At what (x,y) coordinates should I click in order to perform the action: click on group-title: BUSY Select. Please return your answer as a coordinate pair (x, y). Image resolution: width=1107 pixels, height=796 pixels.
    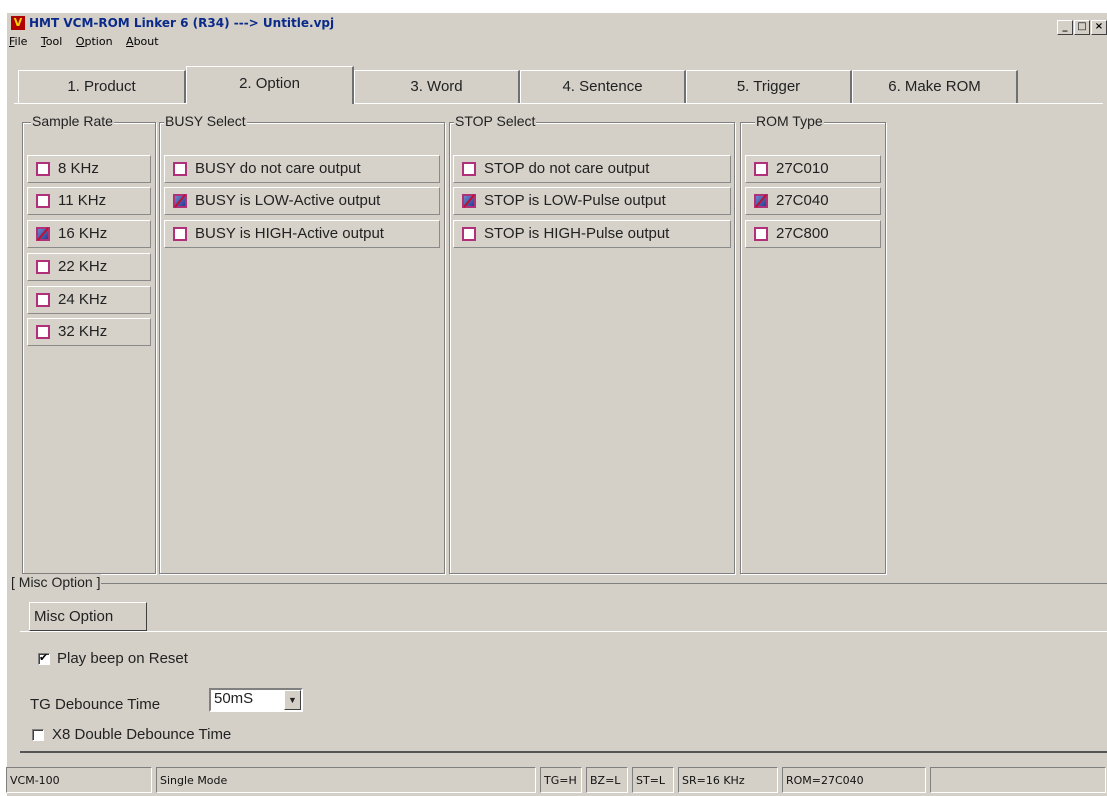
    Looking at the image, I should click on (205, 121).